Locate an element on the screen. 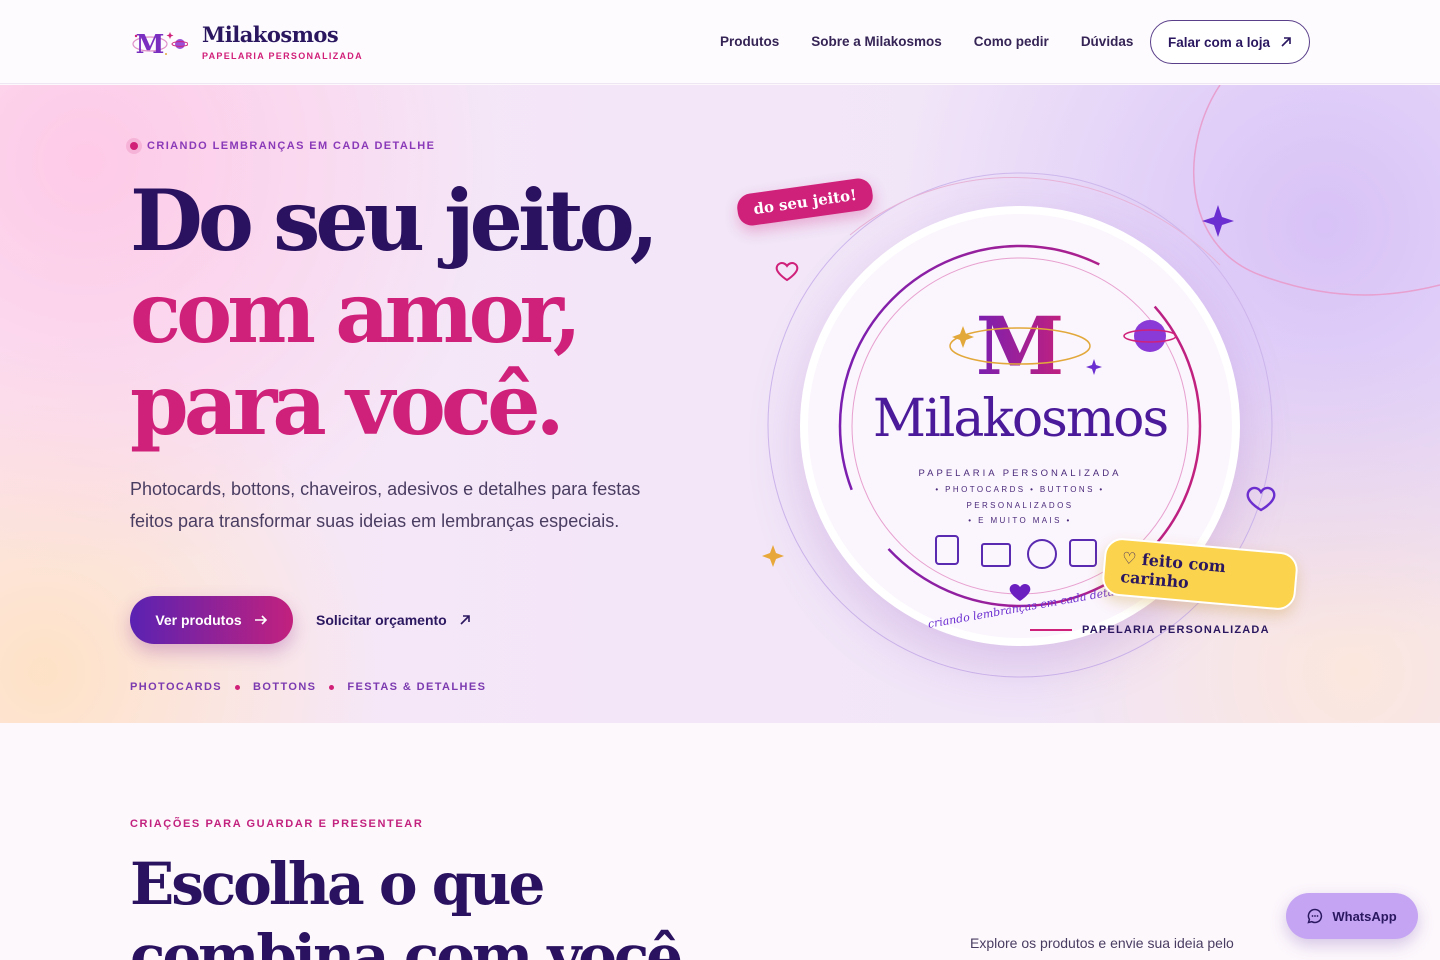  svg-text: • PHOTOCARDS • BUTTONS • is located at coordinates (1019, 489).